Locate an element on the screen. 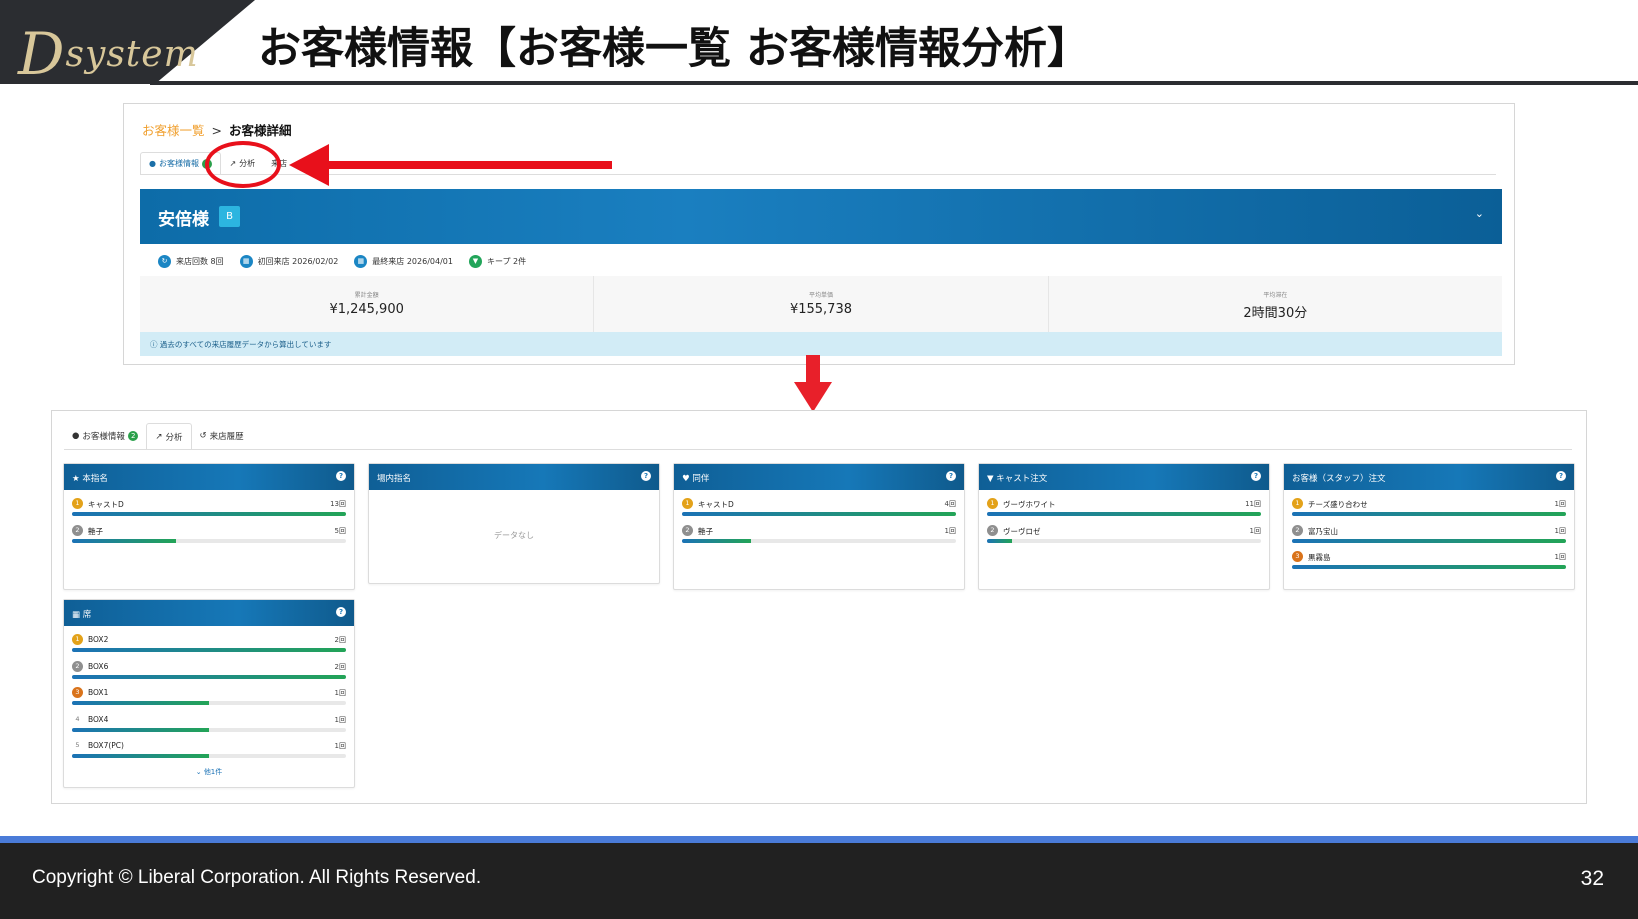 The height and width of the screenshot is (919, 1638). tab-visit-history: ↺ 来店履歴 is located at coordinates (222, 436).